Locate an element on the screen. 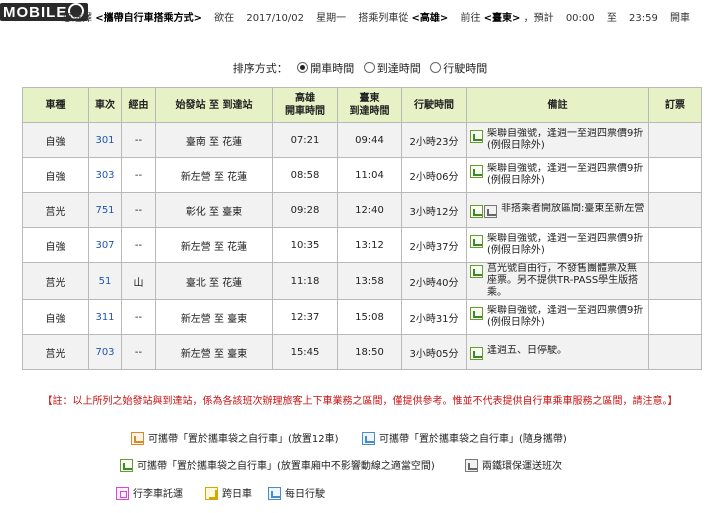 The height and width of the screenshot is (513, 720). cell-departure-time: 12:37 is located at coordinates (305, 317).